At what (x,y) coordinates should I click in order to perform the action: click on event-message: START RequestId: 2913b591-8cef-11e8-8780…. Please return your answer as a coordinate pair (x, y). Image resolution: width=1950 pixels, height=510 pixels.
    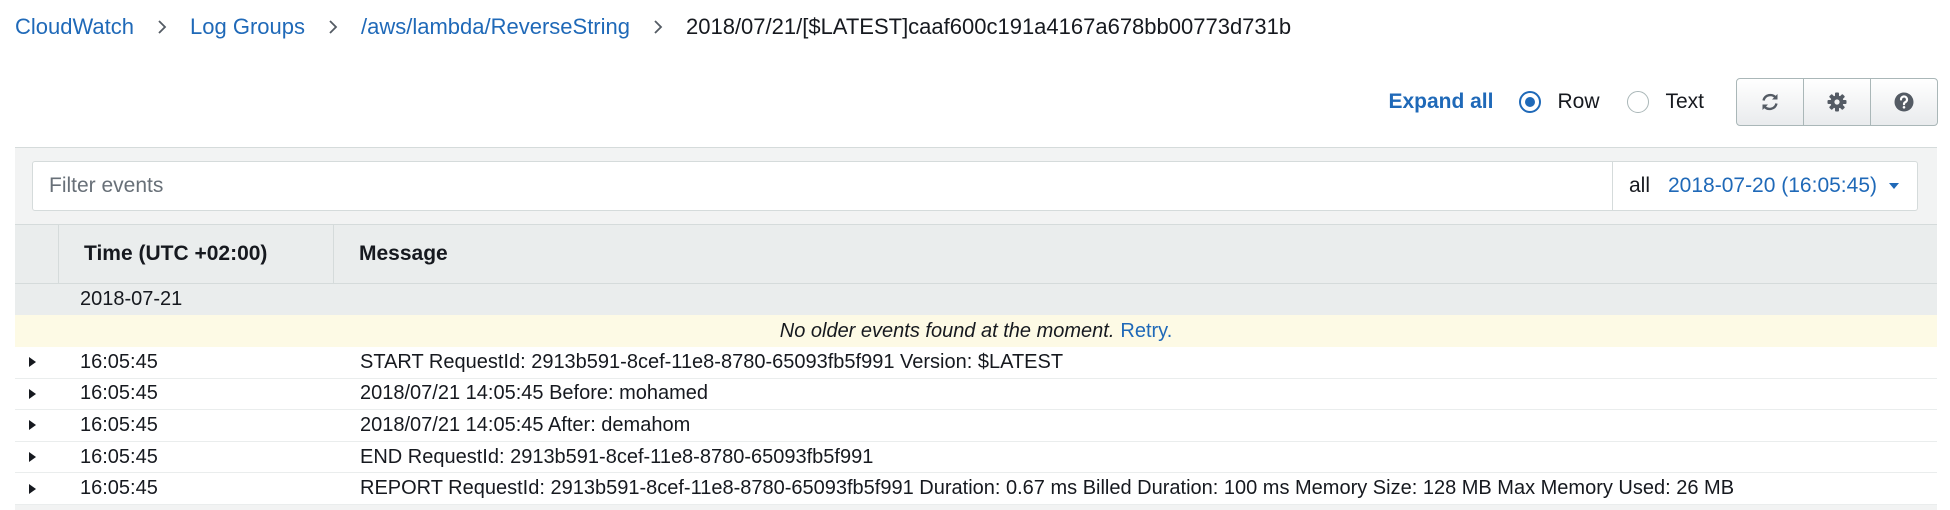
    Looking at the image, I should click on (712, 361).